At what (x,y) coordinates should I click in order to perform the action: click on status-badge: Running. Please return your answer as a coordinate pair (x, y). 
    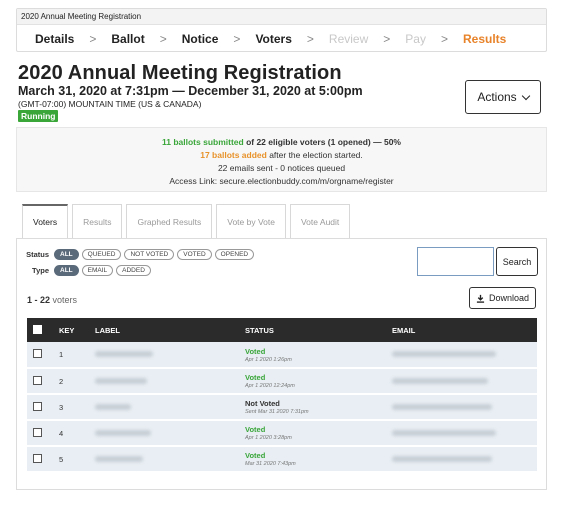
    Looking at the image, I should click on (38, 116).